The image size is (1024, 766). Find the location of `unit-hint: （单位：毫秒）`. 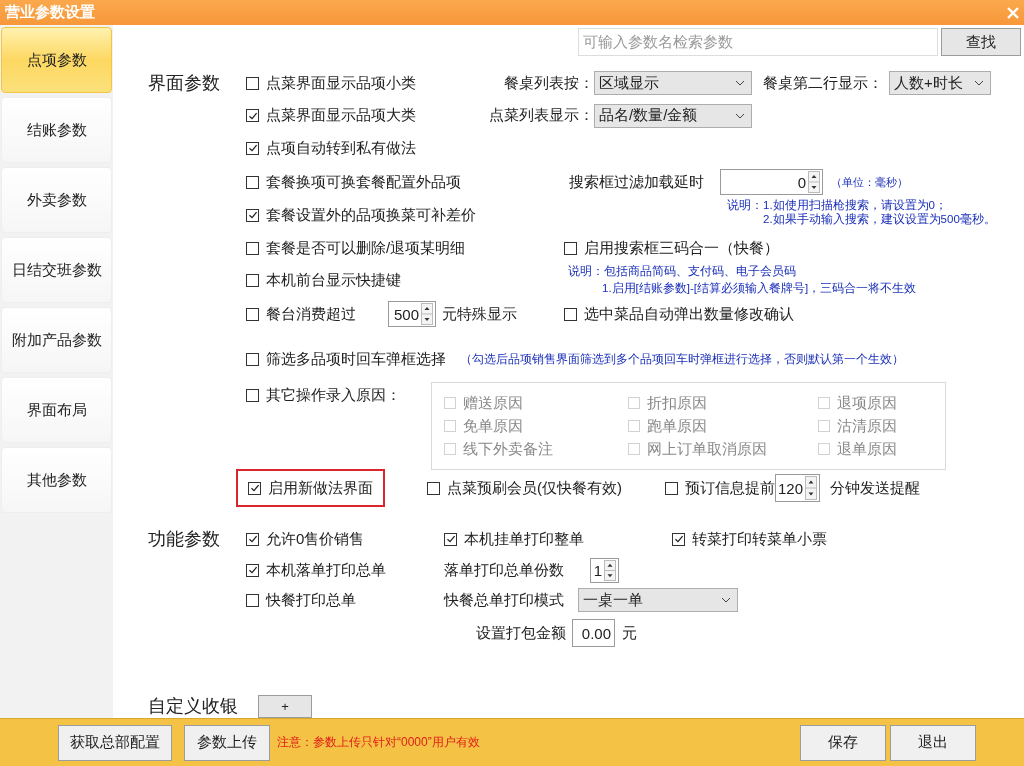

unit-hint: （单位：毫秒） is located at coordinates (869, 182).